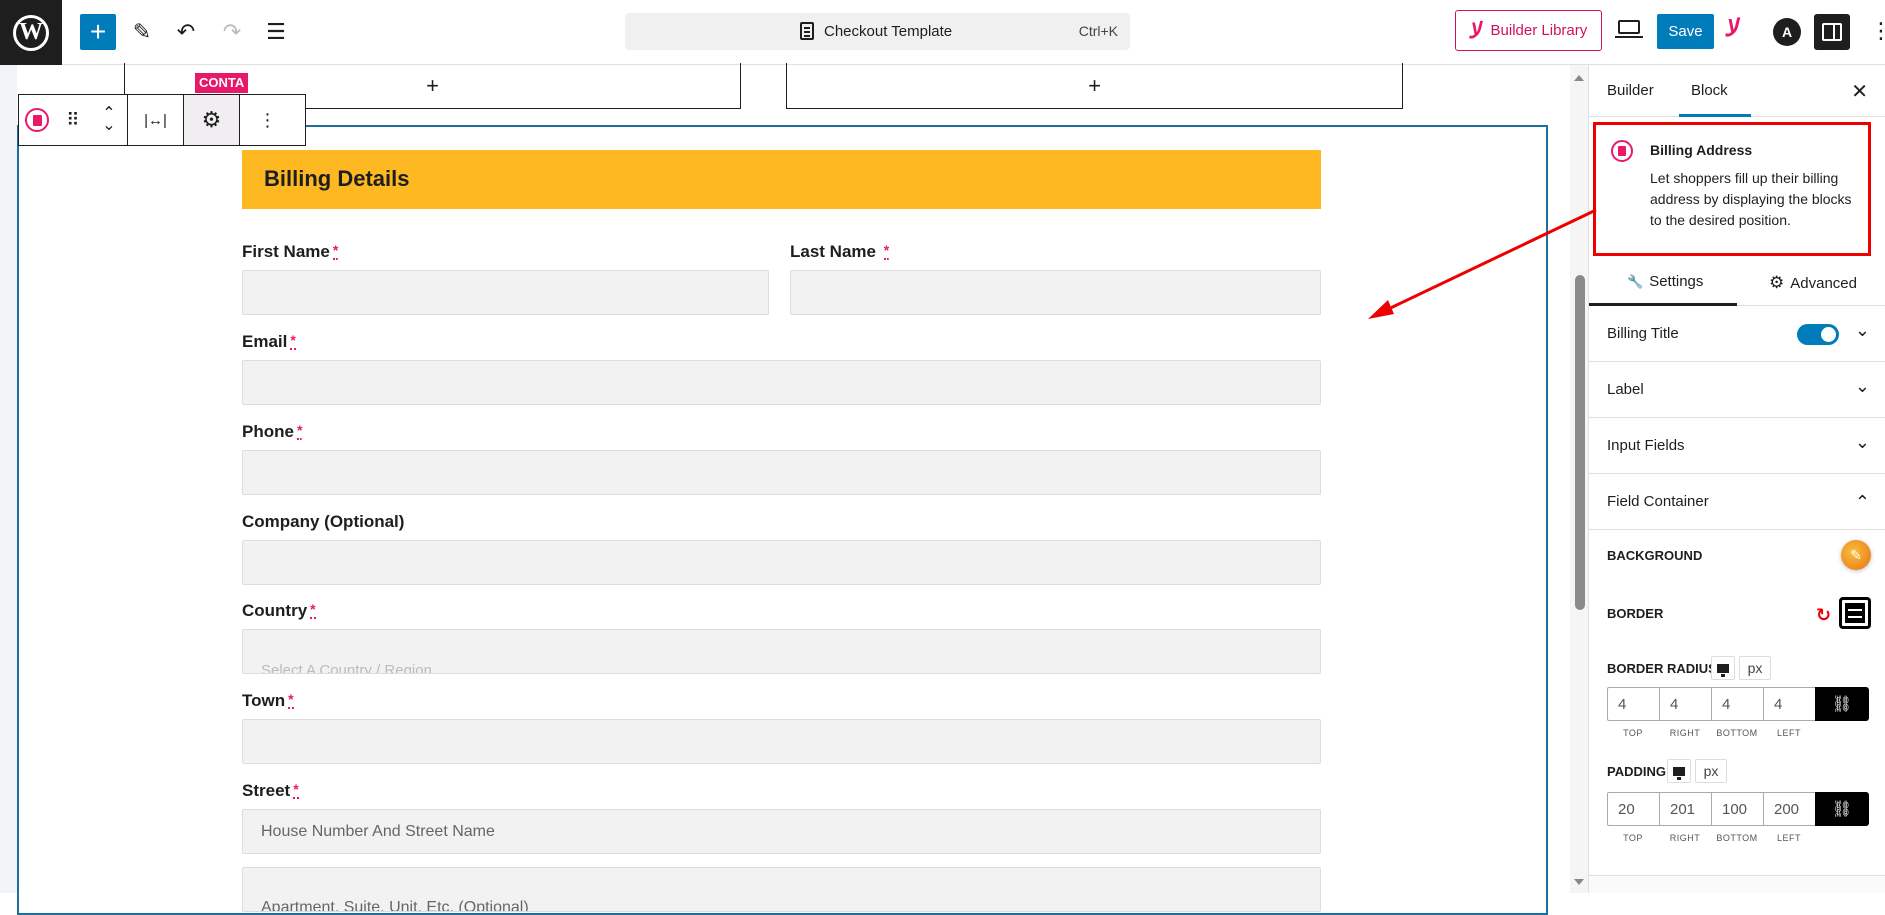 The width and height of the screenshot is (1885, 915). Describe the element at coordinates (232, 32) in the screenshot. I see `redo-icon: ↷` at that location.